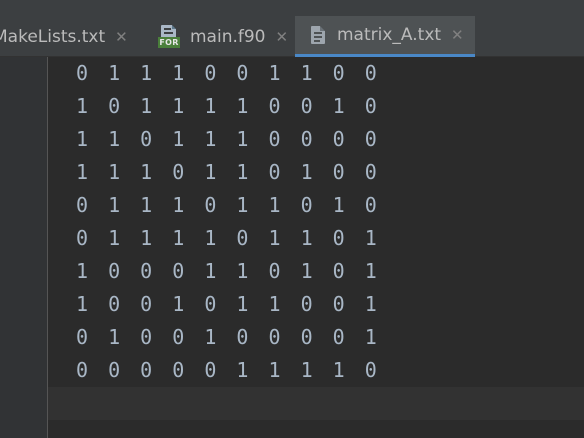  Describe the element at coordinates (53, 36) in the screenshot. I see `tab-label: MakeLists.txt` at that location.